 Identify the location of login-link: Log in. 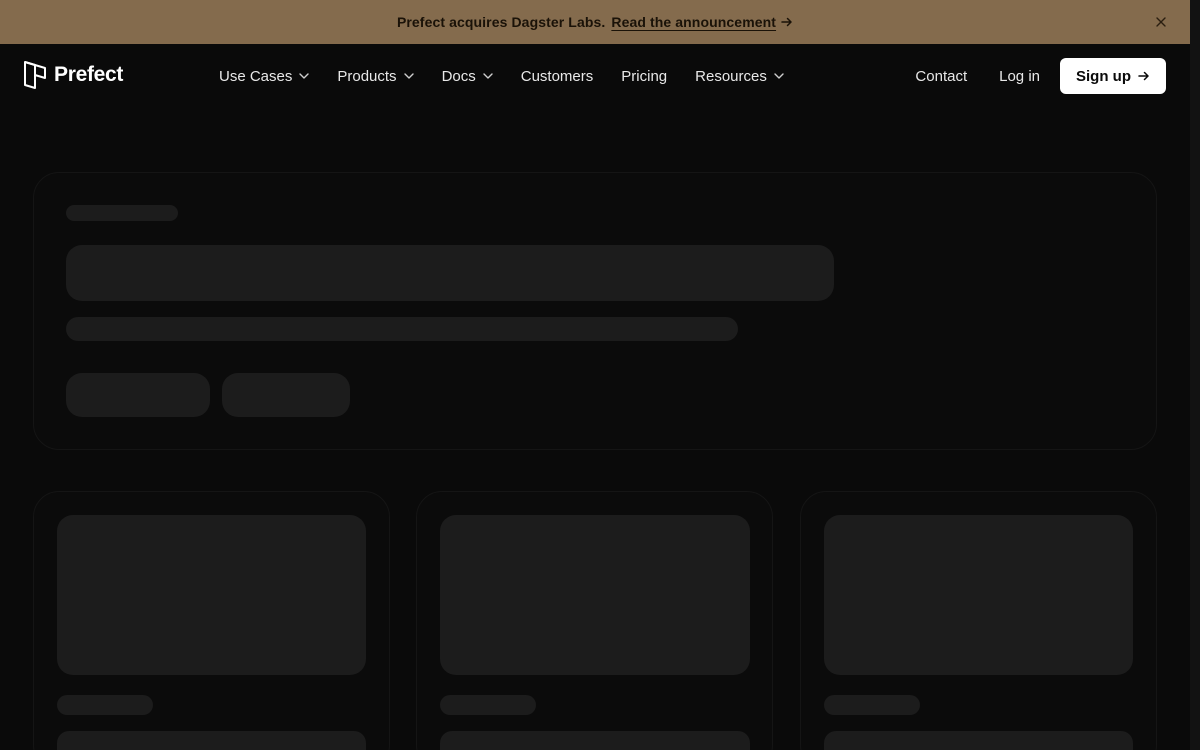
(1019, 76).